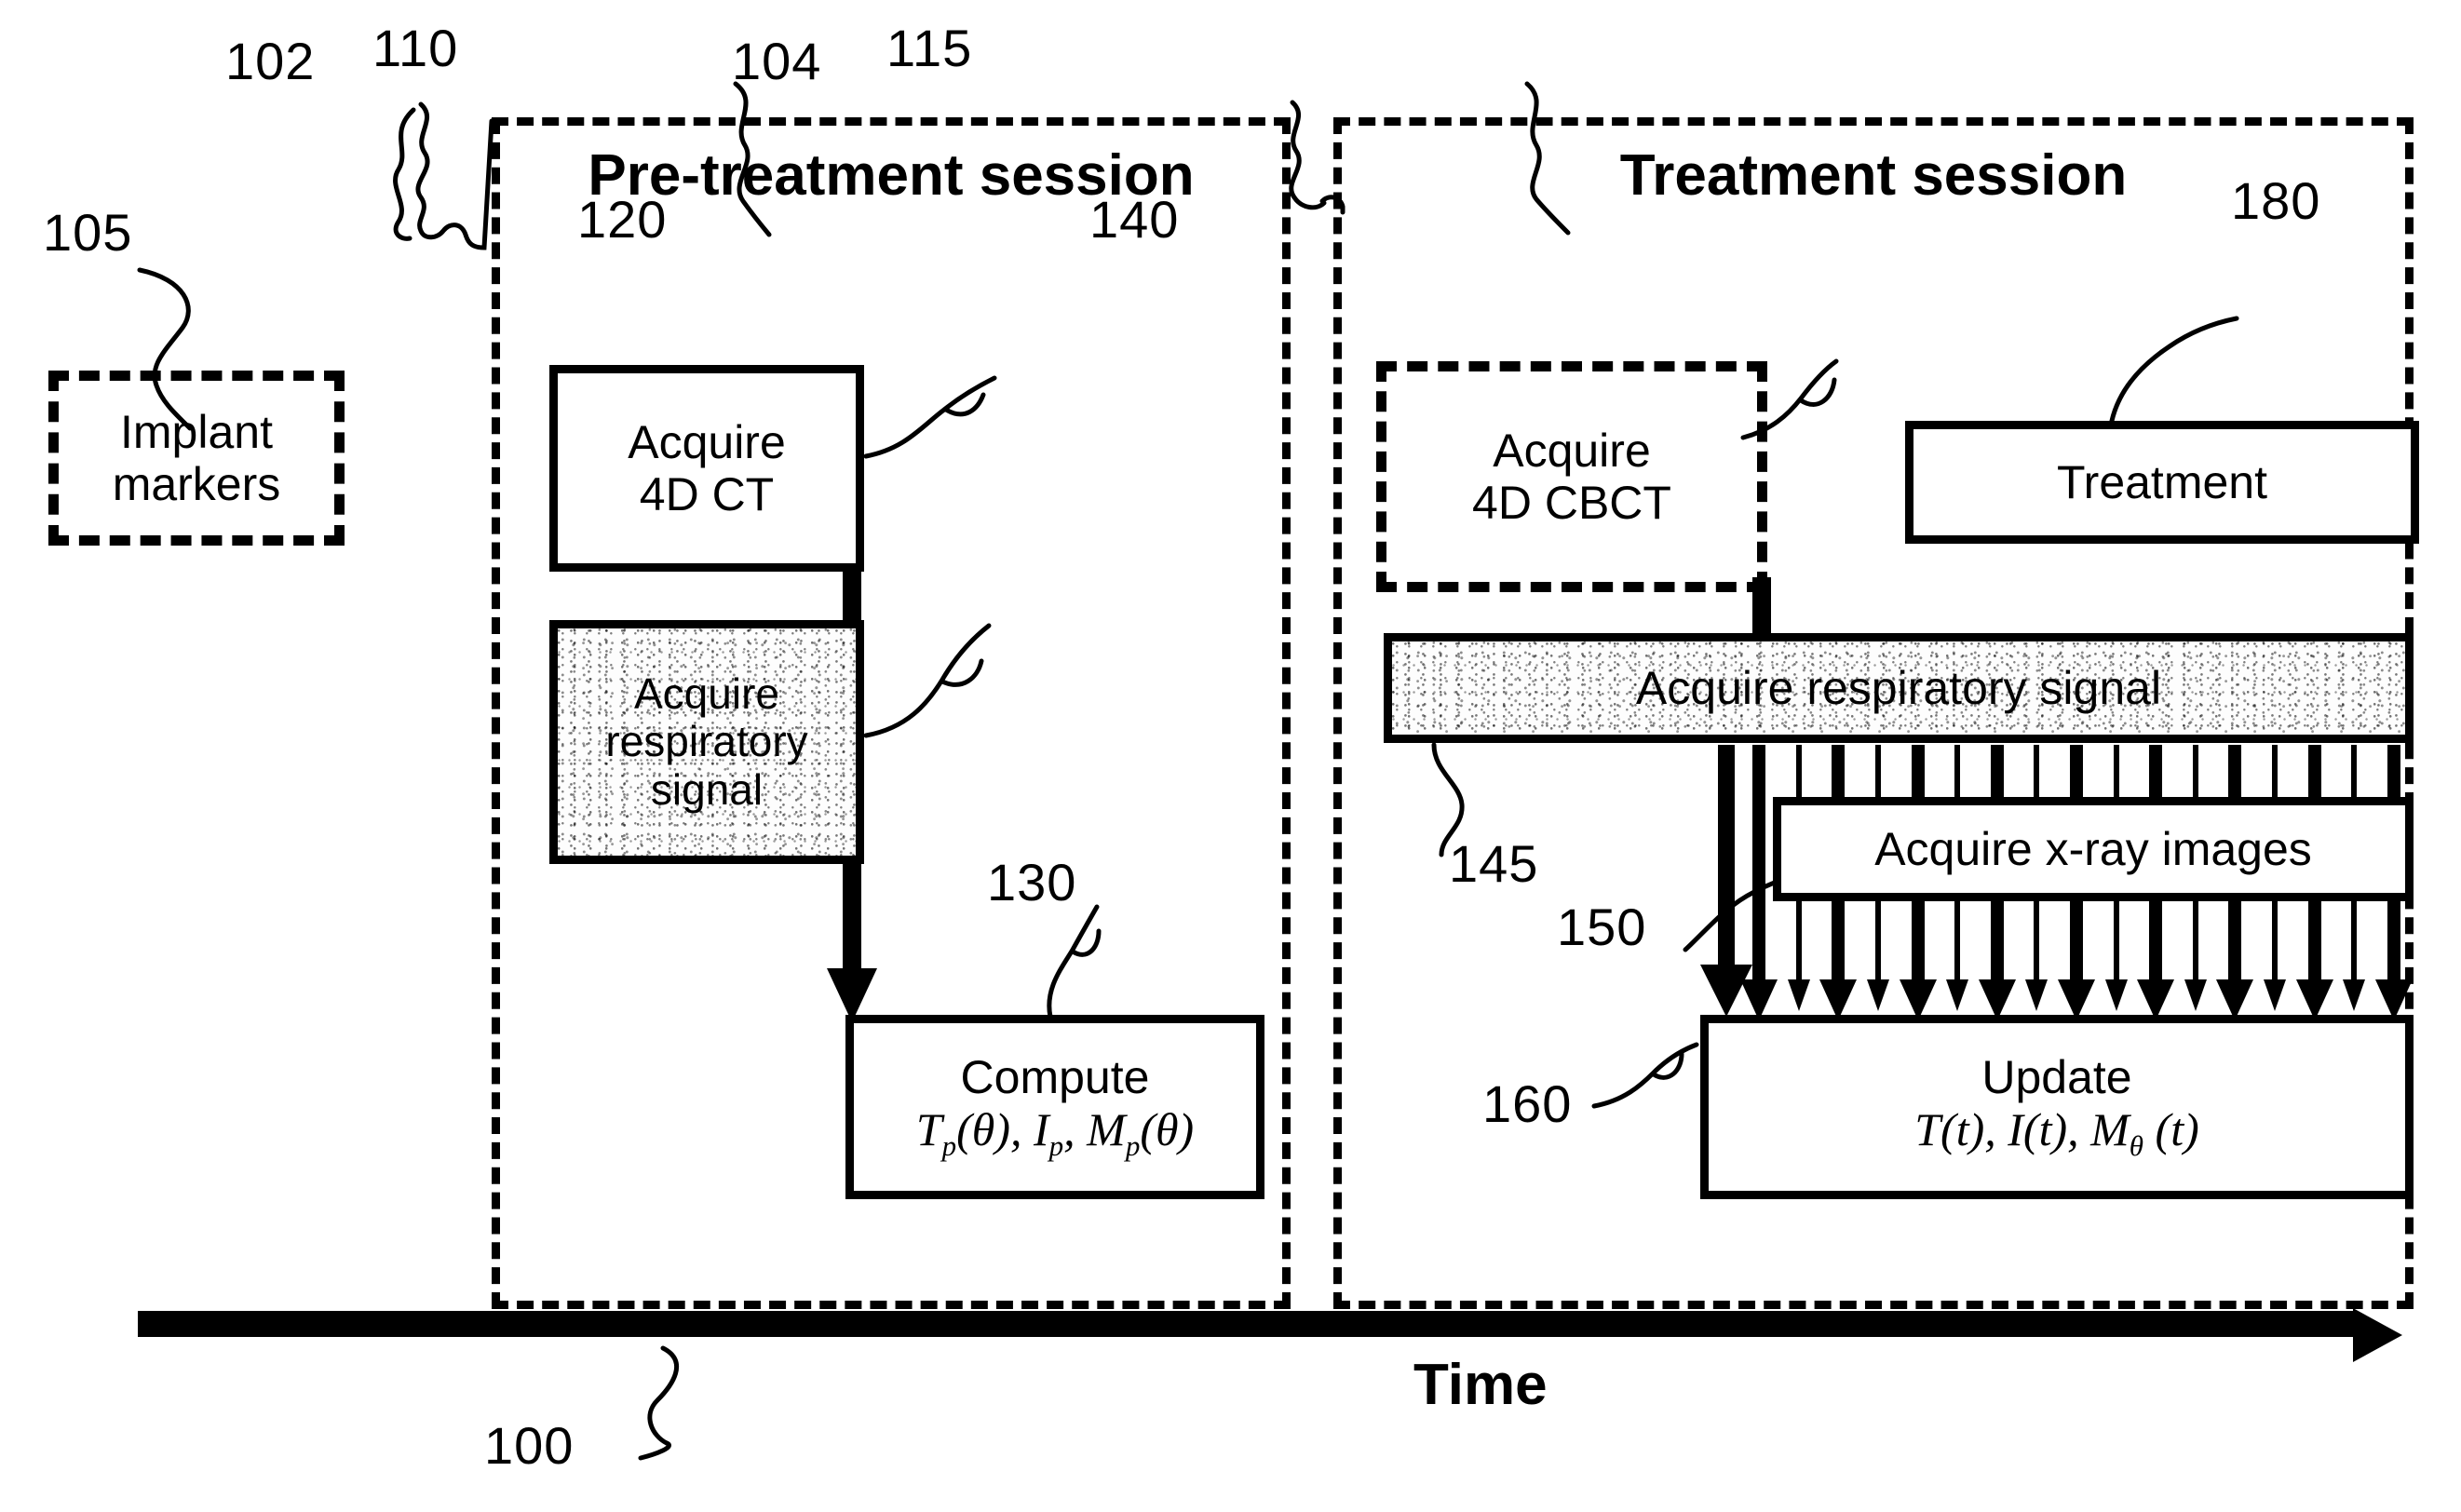  Describe the element at coordinates (1572, 451) in the screenshot. I see `acquire-4d-cbct-line1: Acquire` at that location.